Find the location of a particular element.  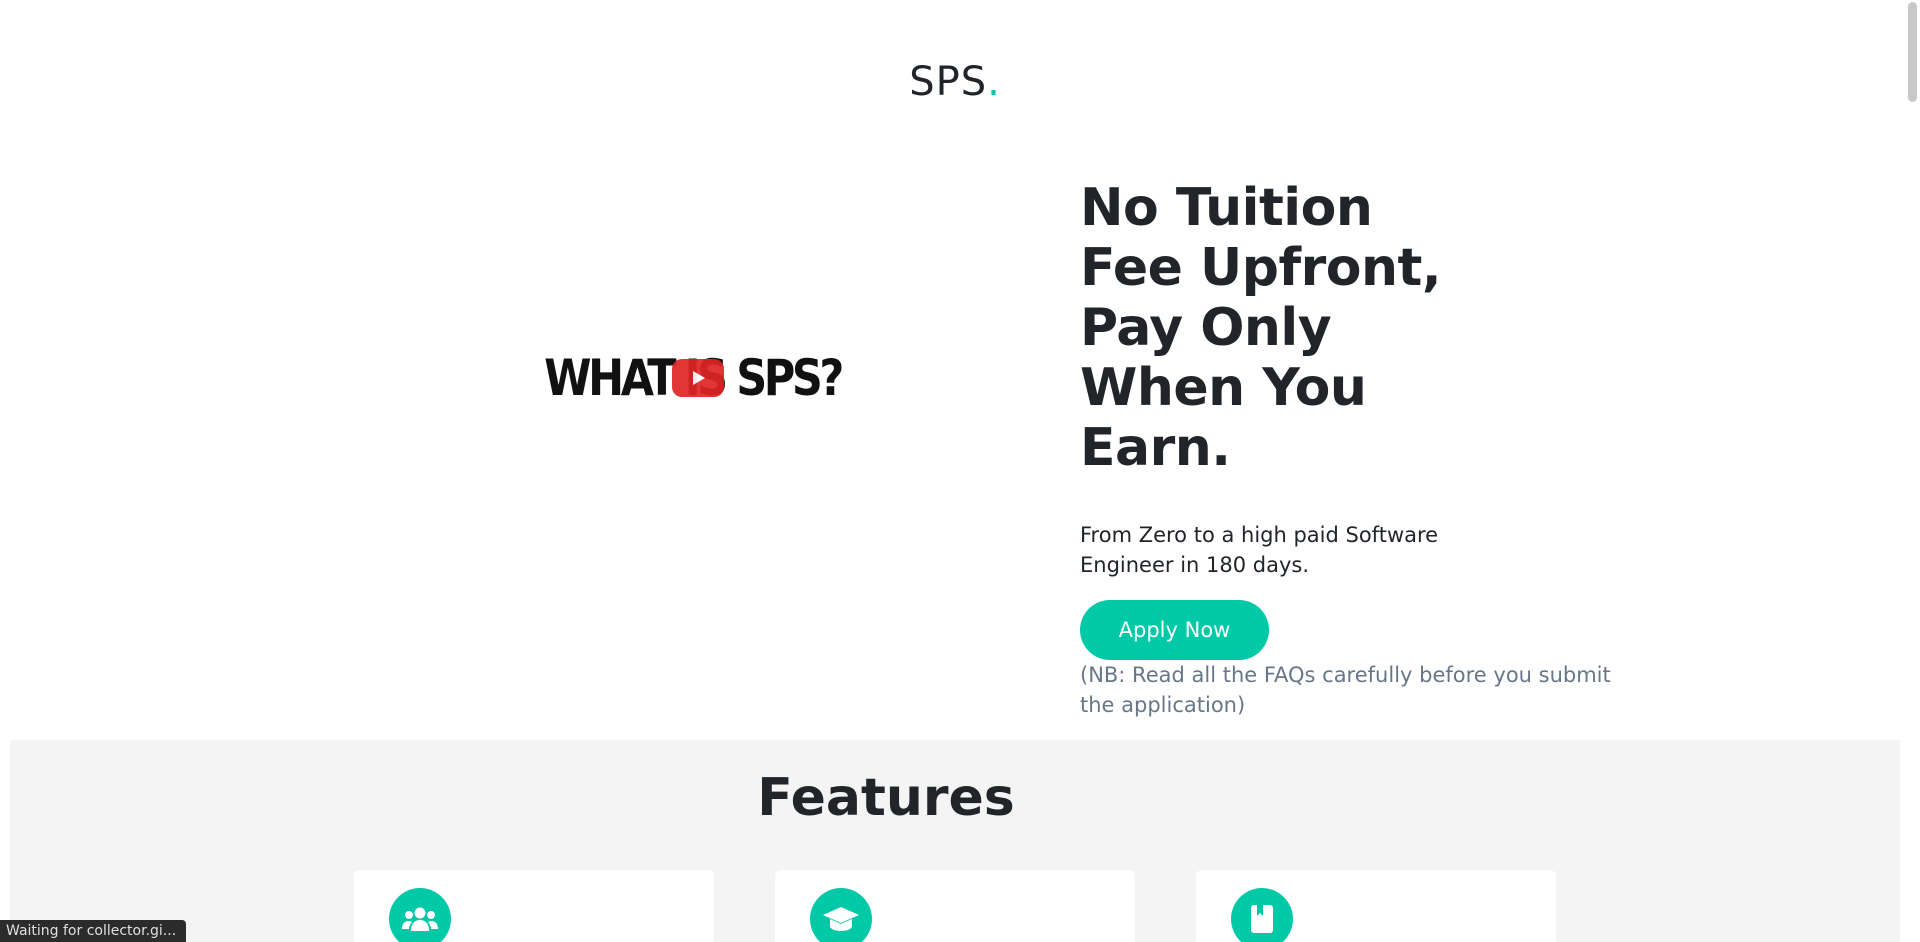

play-icon is located at coordinates (699, 378).